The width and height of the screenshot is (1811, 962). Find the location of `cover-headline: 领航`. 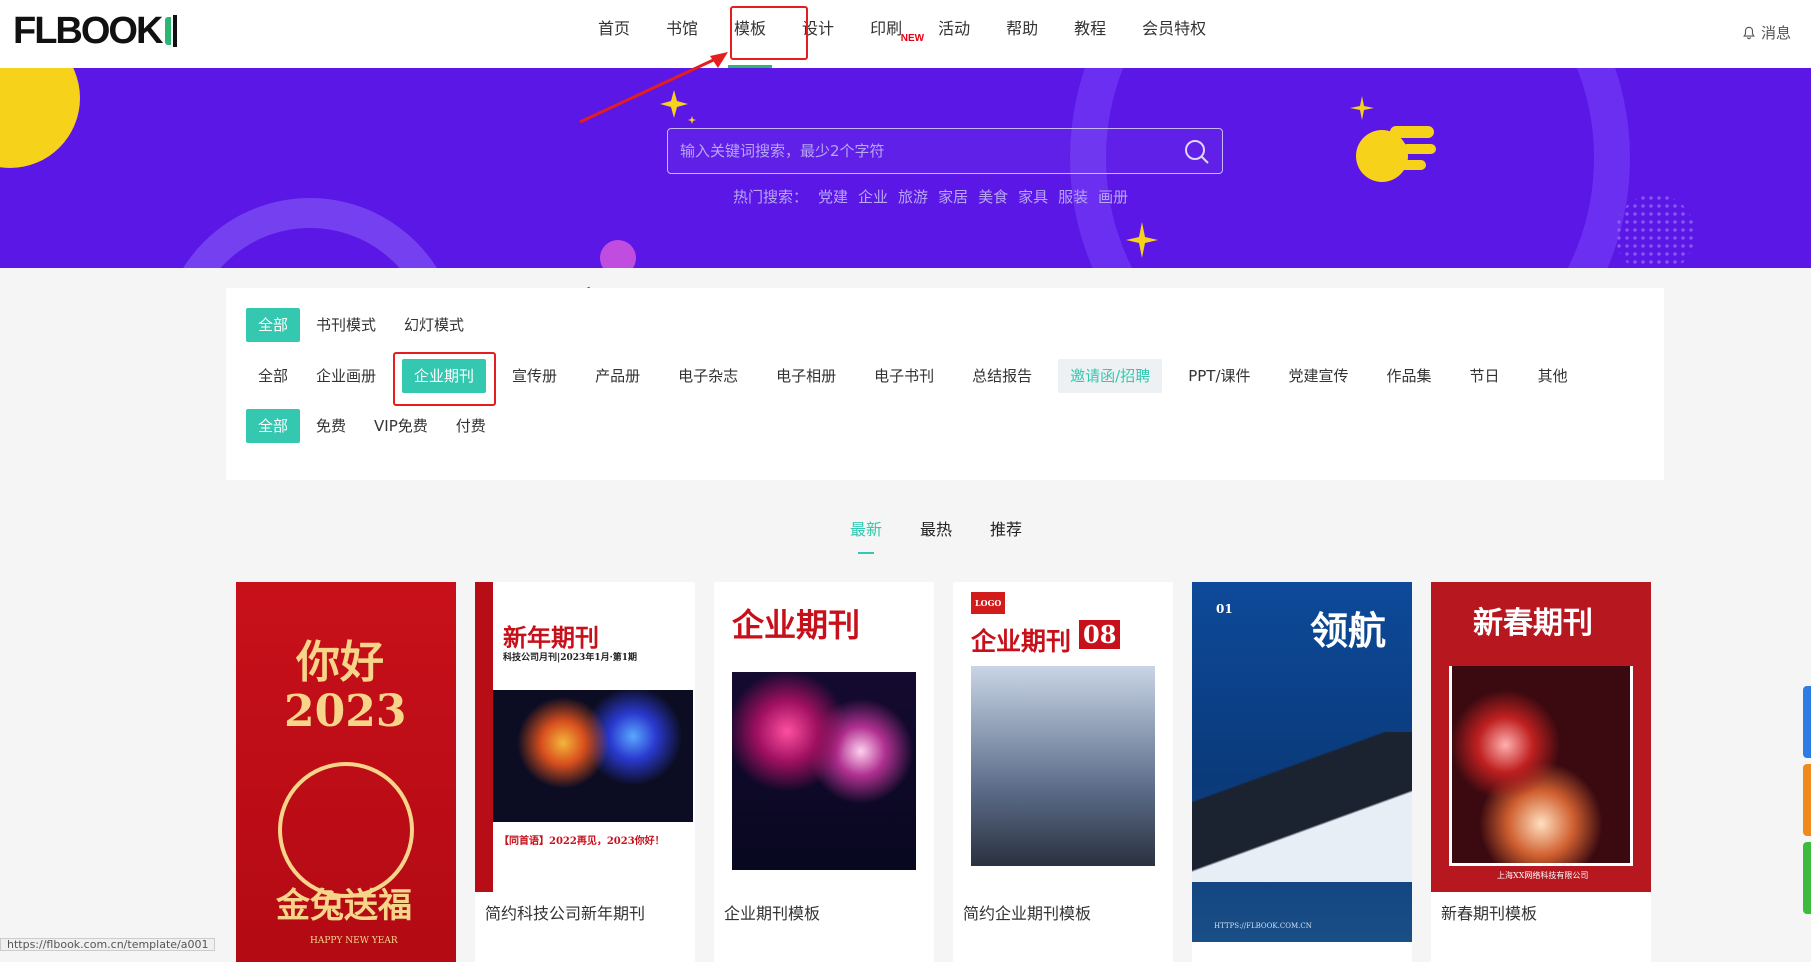

cover-headline: 领航 is located at coordinates (1348, 630).